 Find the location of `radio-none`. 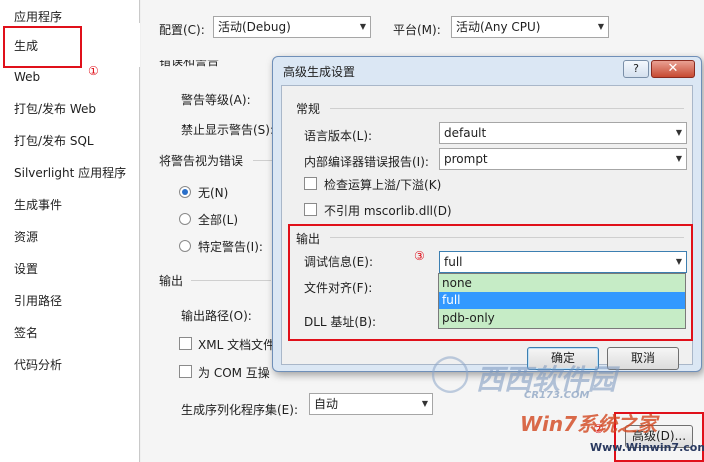

radio-none is located at coordinates (185, 192).